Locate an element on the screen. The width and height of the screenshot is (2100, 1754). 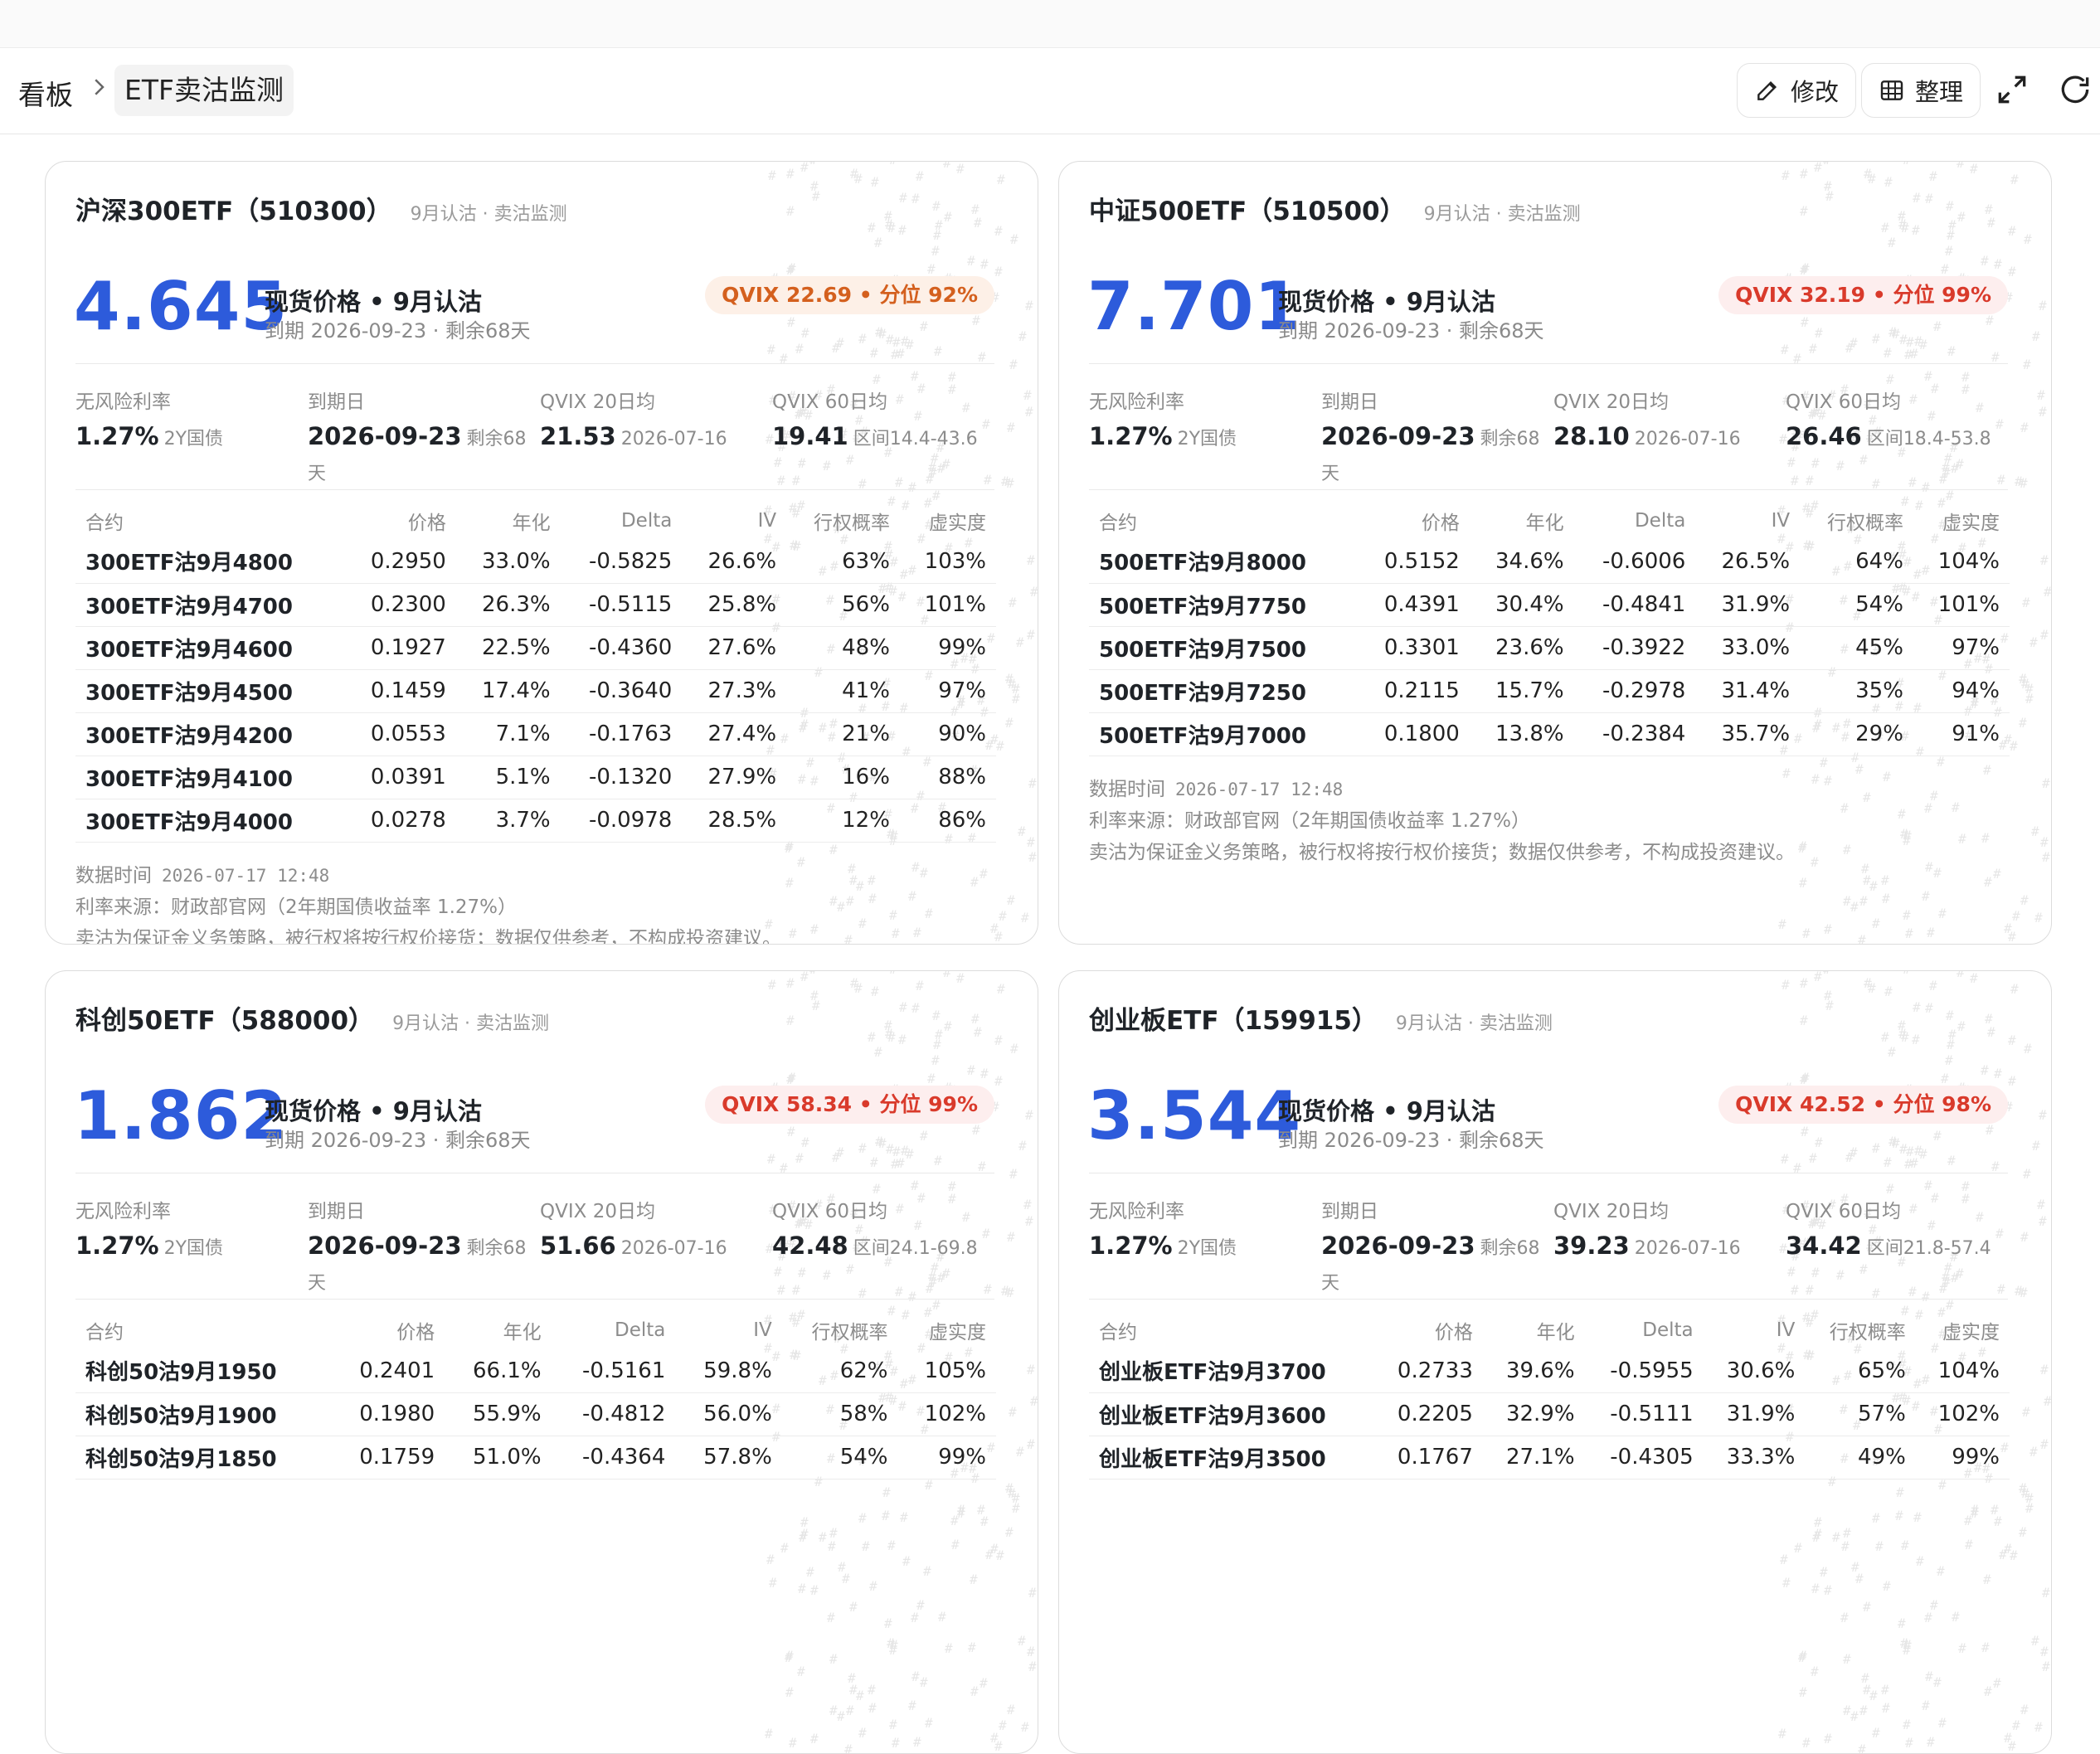
stat-item: QVIX 20日均 51.66 2026-07-16 is located at coordinates (652, 1230).